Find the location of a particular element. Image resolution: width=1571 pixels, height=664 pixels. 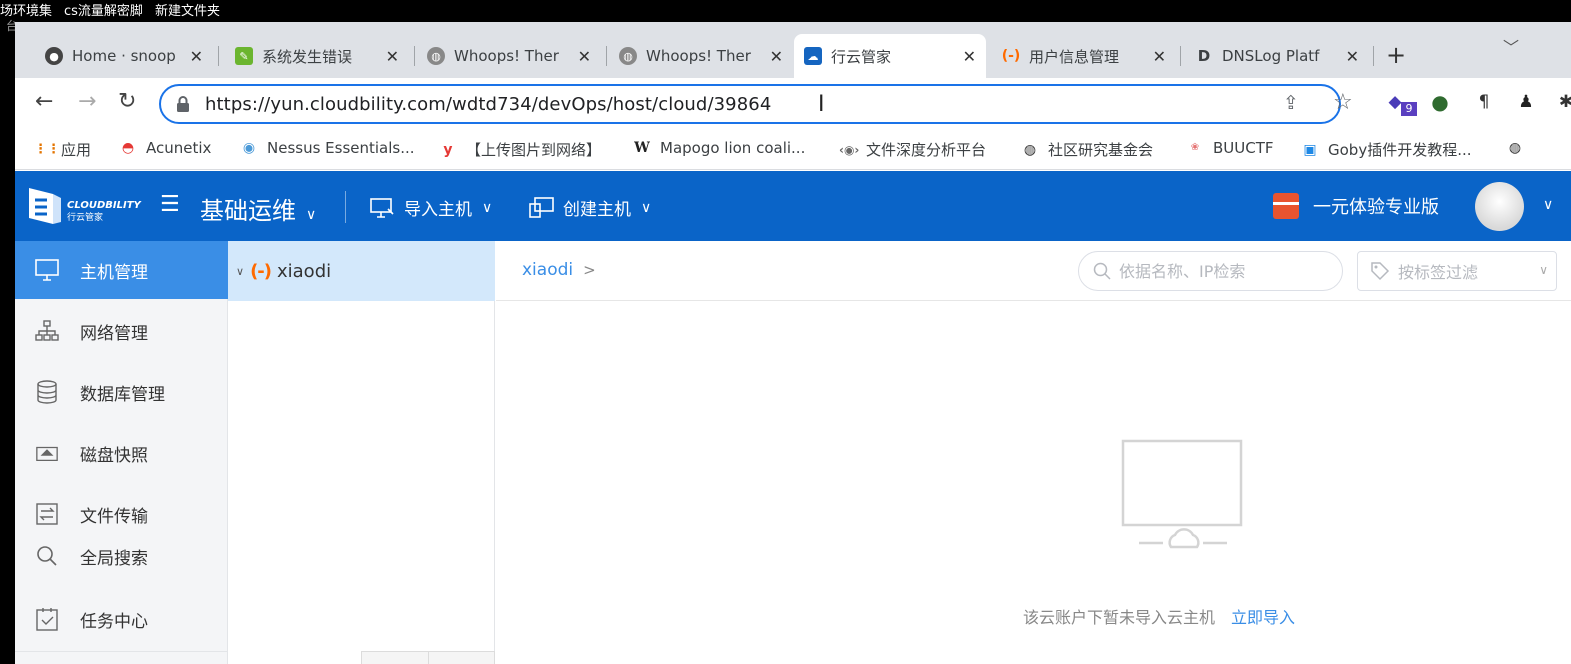

bookmark-label: 应用 is located at coordinates (76, 150).